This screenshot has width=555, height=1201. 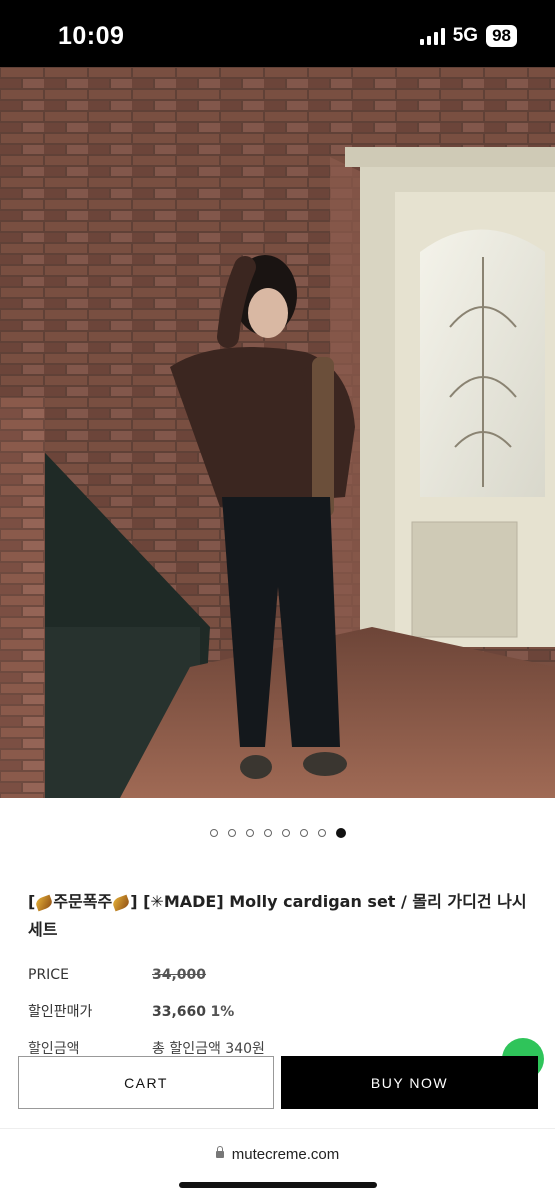 What do you see at coordinates (501, 36) in the screenshot?
I see `battery-icon: 98` at bounding box center [501, 36].